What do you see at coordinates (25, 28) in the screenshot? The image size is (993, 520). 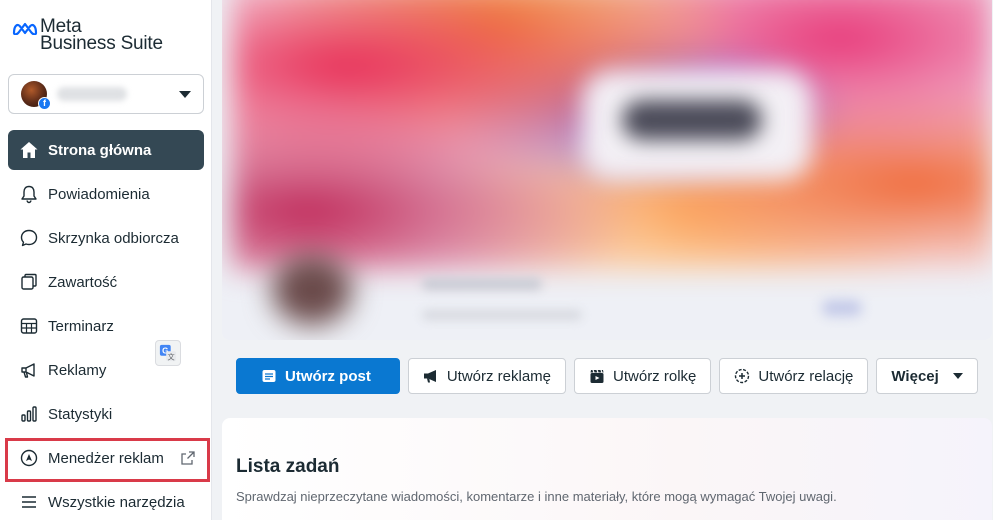 I see `meta-logo-icon` at bounding box center [25, 28].